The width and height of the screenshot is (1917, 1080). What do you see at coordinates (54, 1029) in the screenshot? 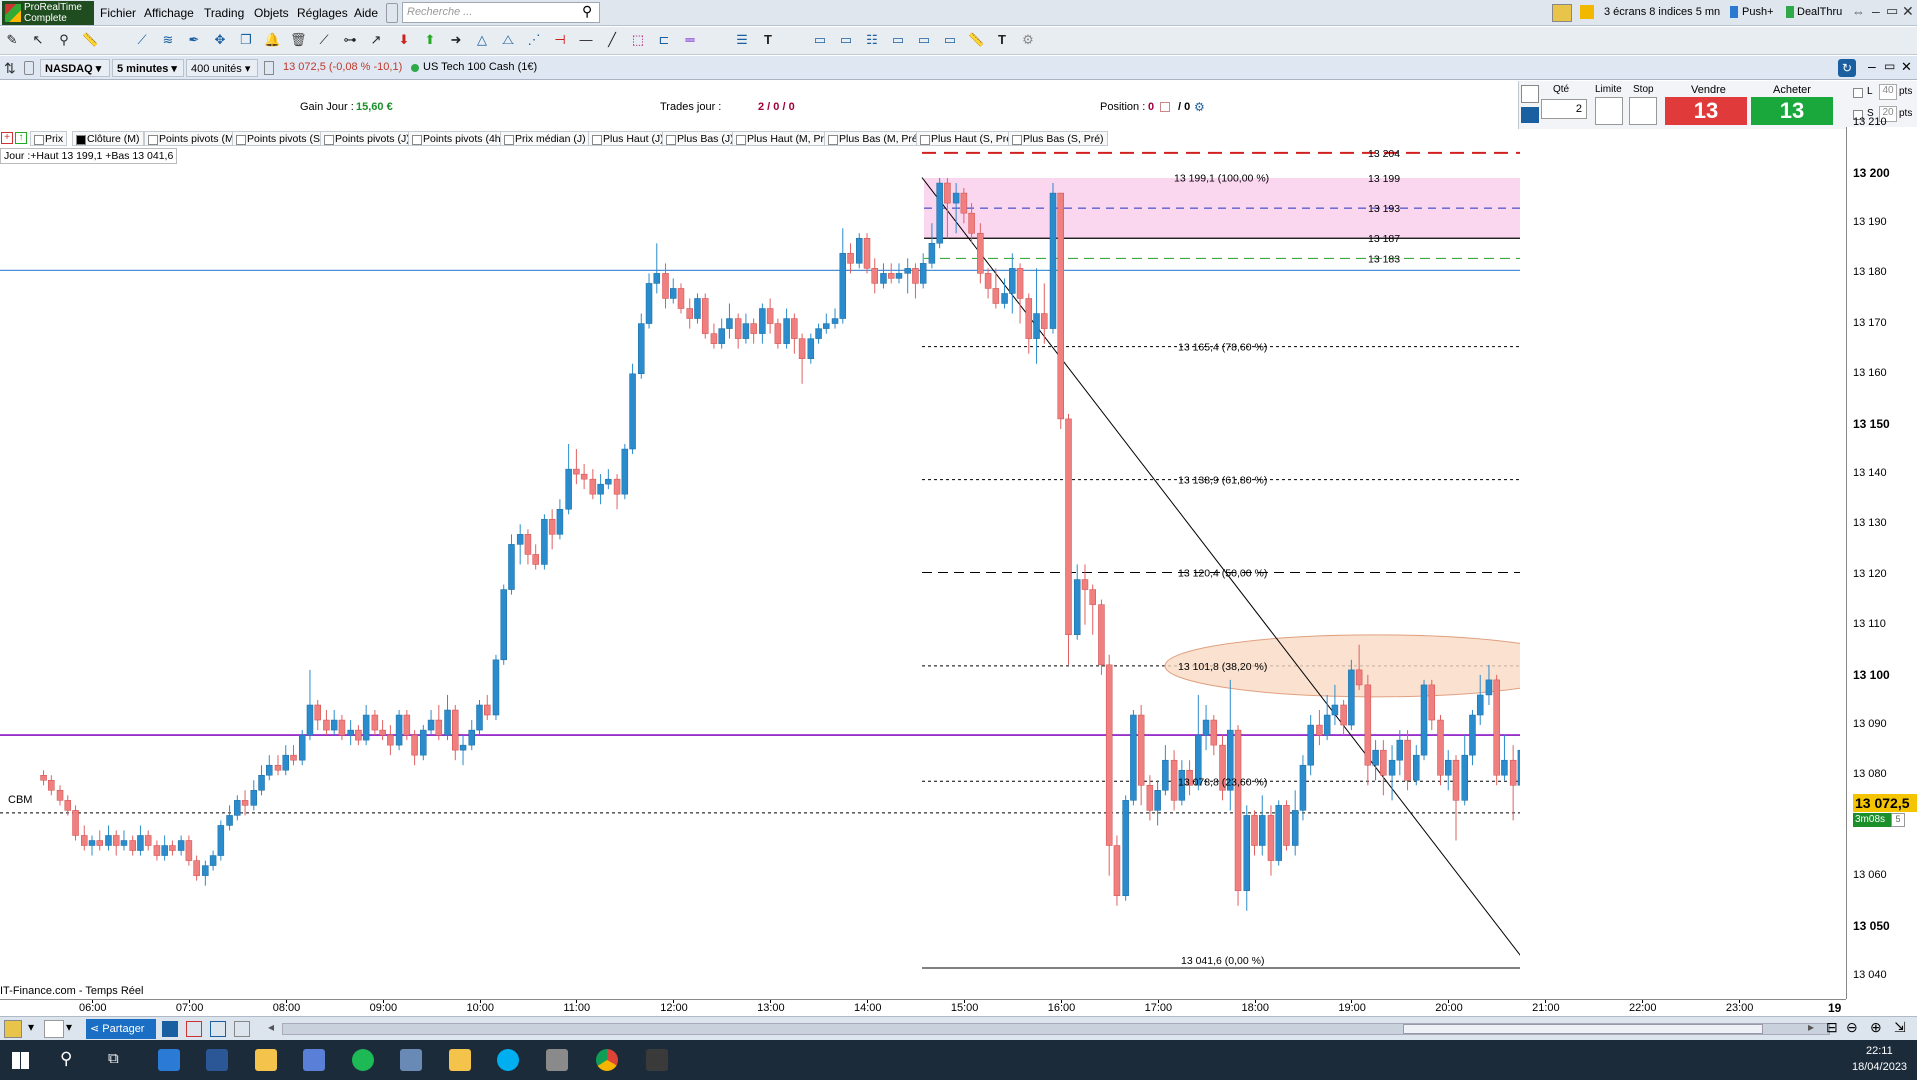
I see `chart-type-icon` at bounding box center [54, 1029].